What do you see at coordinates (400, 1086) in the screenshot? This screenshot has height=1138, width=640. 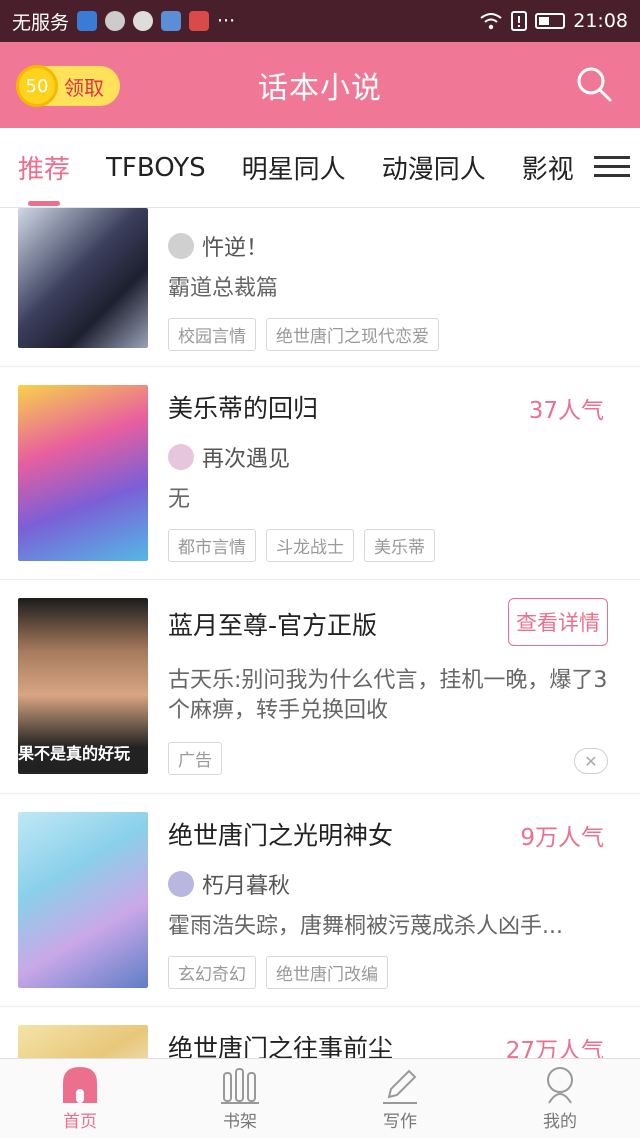 I see `pencil-icon` at bounding box center [400, 1086].